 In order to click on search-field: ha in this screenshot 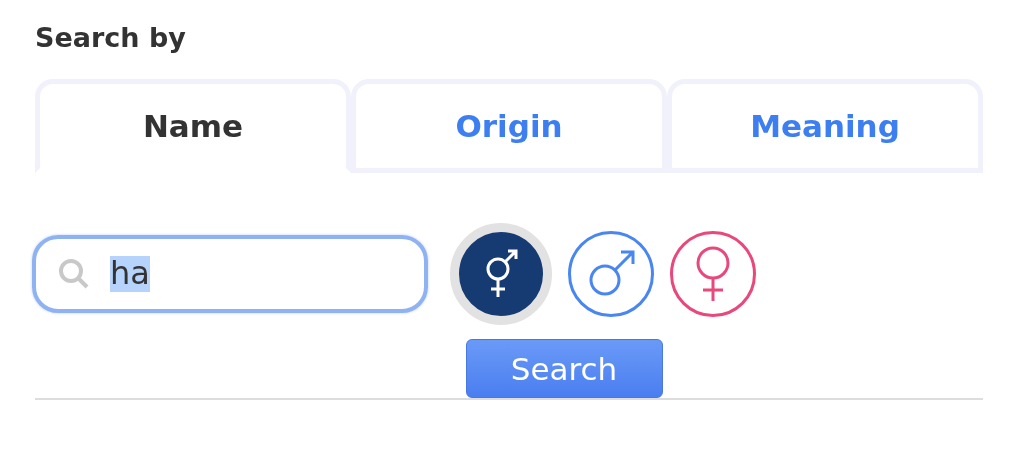, I will do `click(230, 274)`.